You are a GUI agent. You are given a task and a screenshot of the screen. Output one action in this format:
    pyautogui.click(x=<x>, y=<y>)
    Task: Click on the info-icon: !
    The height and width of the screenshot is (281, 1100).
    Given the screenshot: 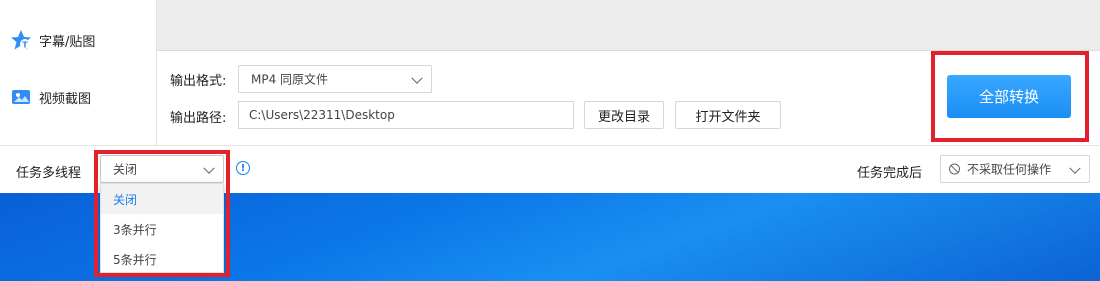 What is the action you would take?
    pyautogui.click(x=243, y=168)
    